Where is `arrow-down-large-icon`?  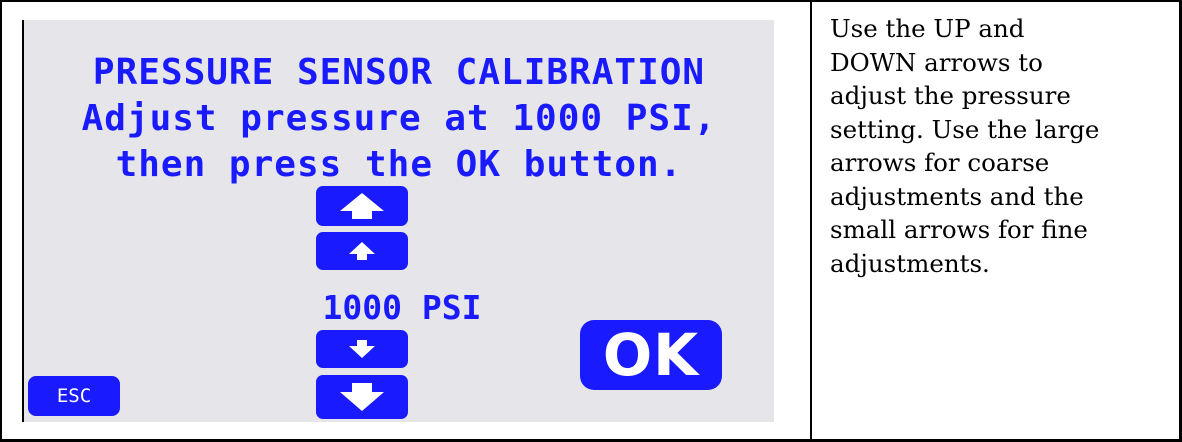 arrow-down-large-icon is located at coordinates (362, 397).